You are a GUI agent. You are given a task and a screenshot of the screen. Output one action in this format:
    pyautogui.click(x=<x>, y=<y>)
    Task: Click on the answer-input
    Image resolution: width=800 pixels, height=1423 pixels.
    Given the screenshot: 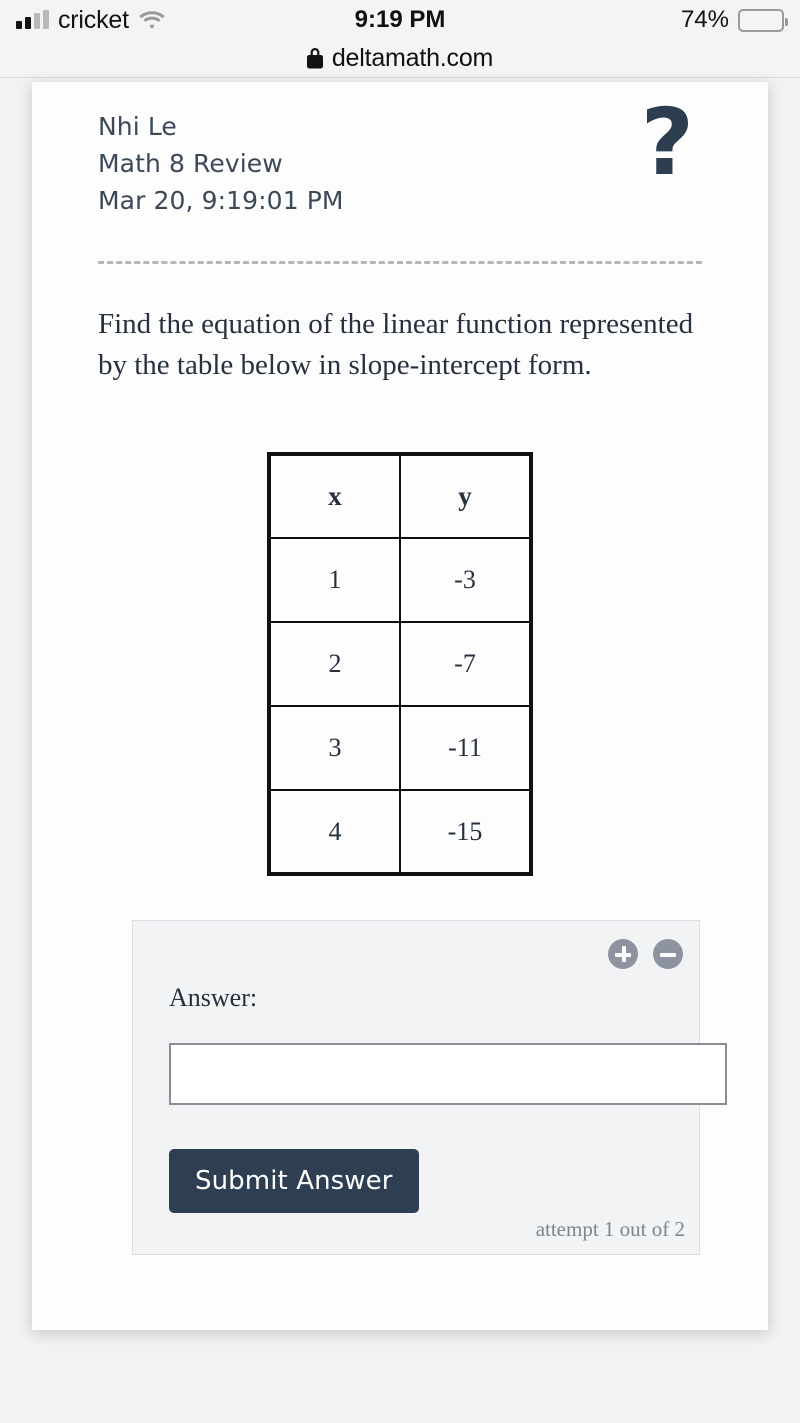 What is the action you would take?
    pyautogui.click(x=448, y=1074)
    